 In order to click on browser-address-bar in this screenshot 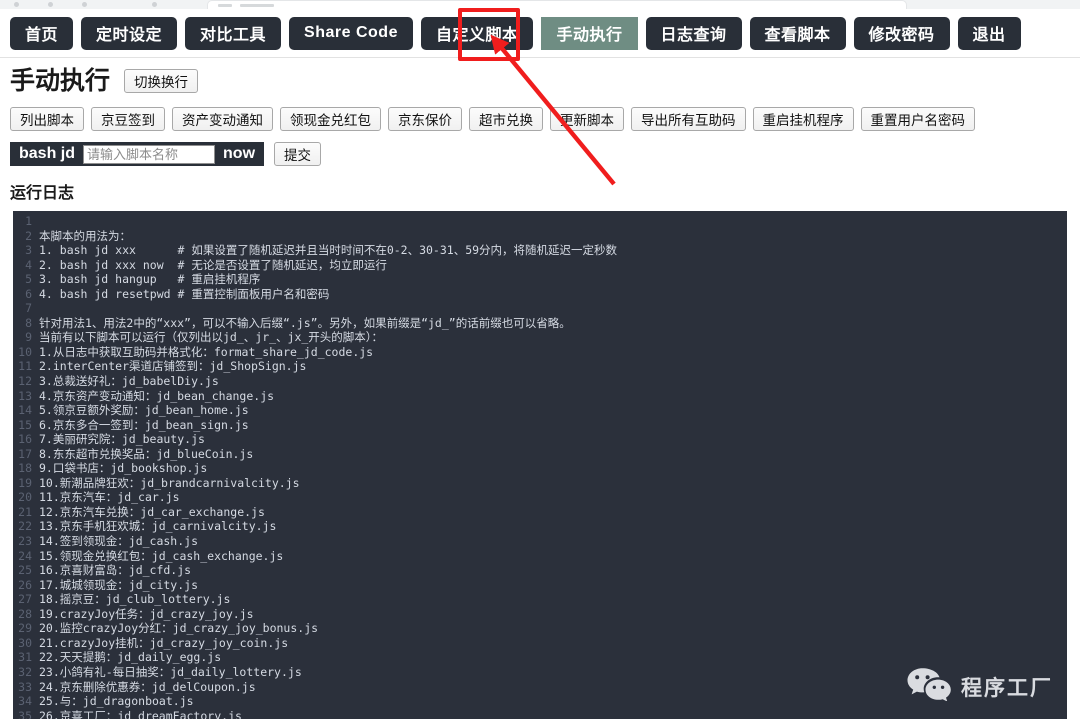, I will do `click(557, 4)`.